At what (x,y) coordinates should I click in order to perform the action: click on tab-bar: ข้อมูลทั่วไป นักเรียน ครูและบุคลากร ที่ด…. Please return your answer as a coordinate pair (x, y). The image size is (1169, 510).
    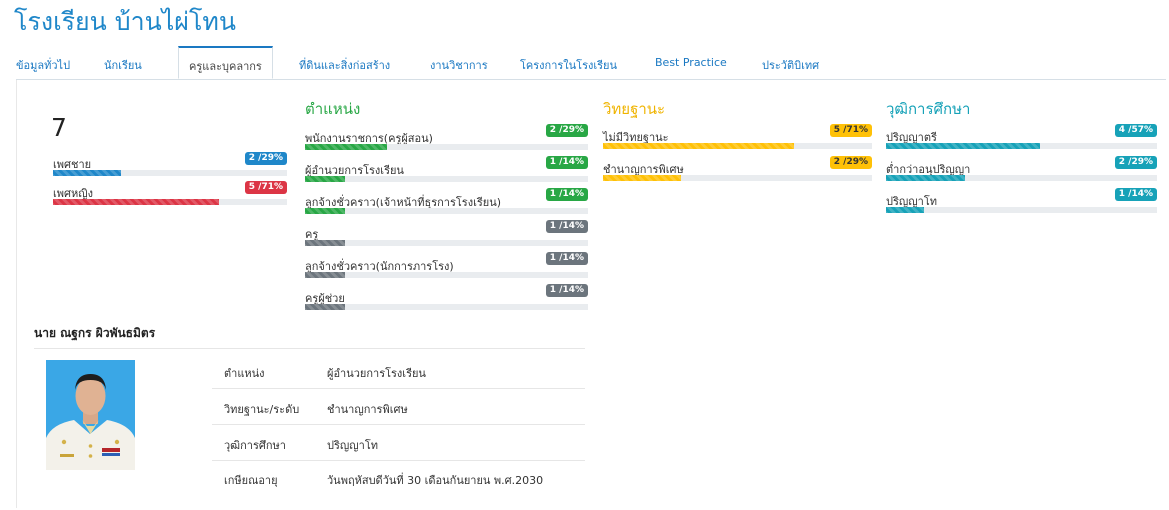
    Looking at the image, I should click on (591, 63).